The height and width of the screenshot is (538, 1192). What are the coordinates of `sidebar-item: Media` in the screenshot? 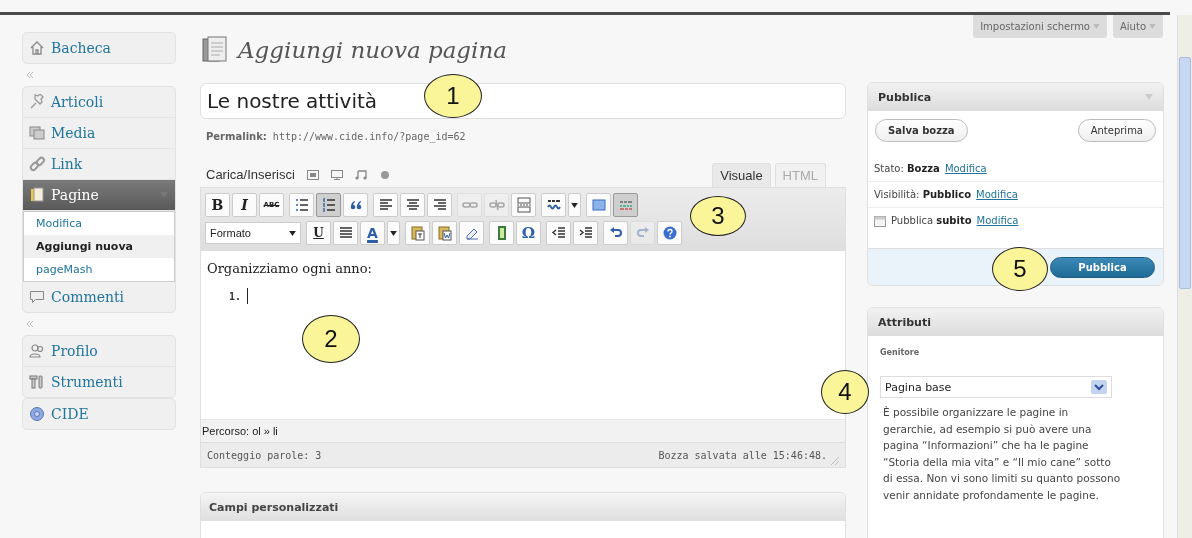 It's located at (99, 133).